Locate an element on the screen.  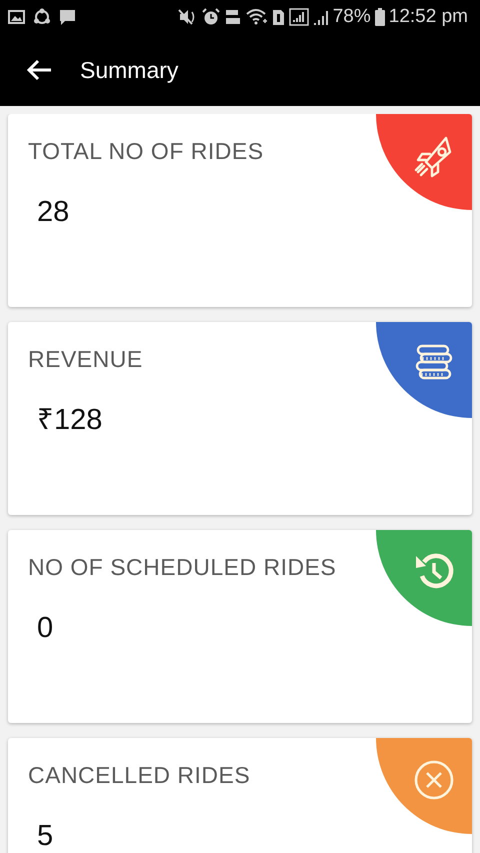
card-title: TOTAL NO OF RIDES is located at coordinates (146, 151).